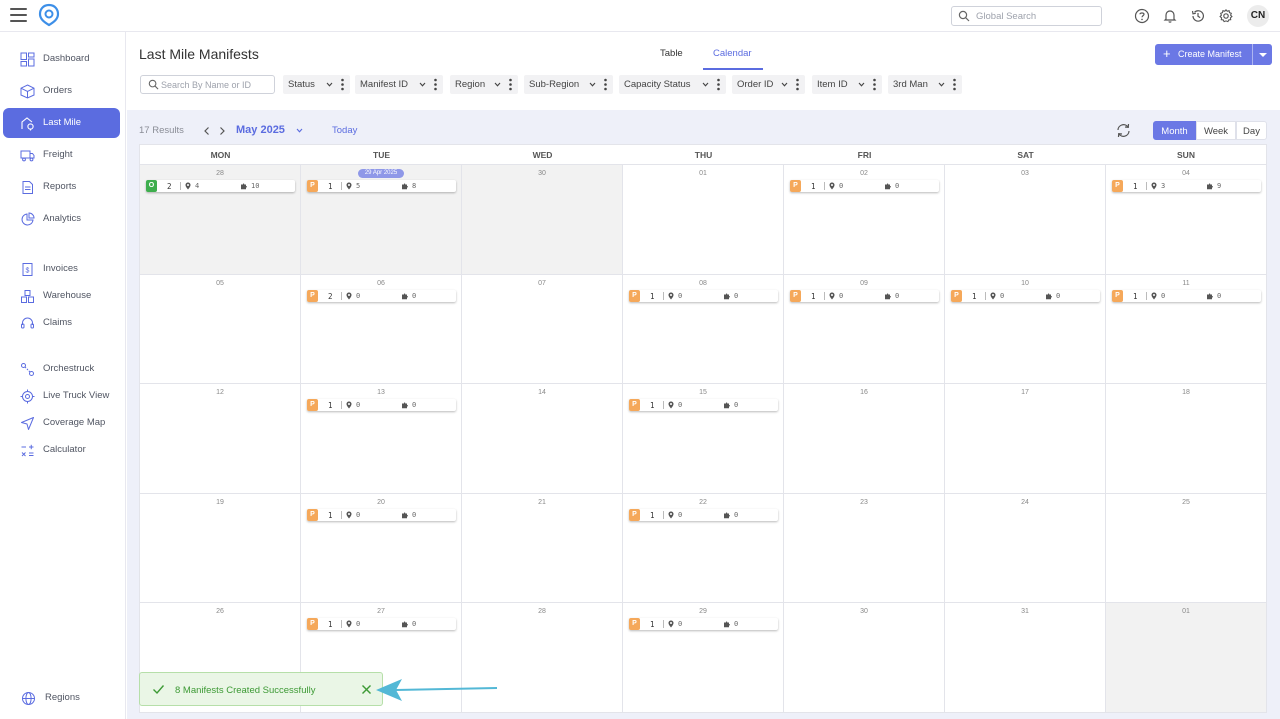 This screenshot has width=1280, height=719. What do you see at coordinates (1186, 329) in the screenshot?
I see `calendar-day-cell: 11 P 1 0 0` at bounding box center [1186, 329].